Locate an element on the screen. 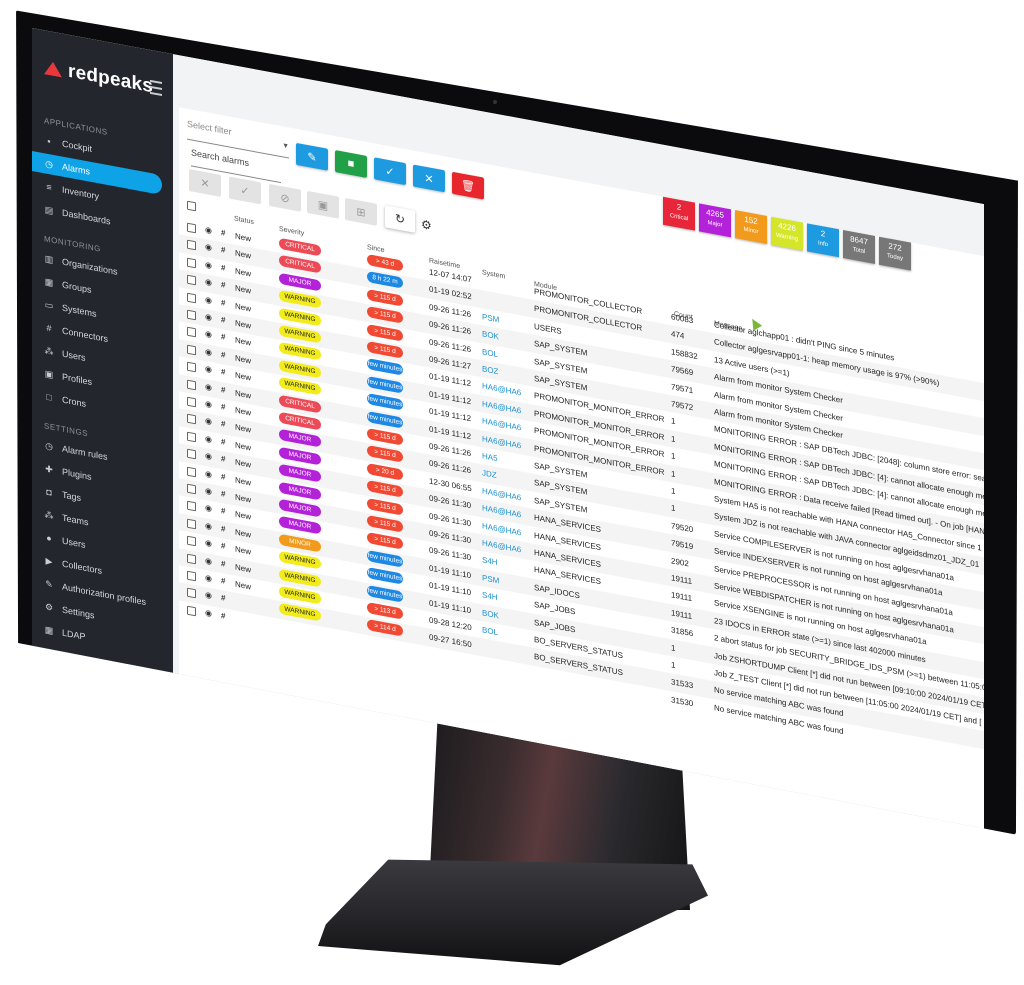 The height and width of the screenshot is (985, 1024). snooze-button: ⊘ is located at coordinates (285, 197).